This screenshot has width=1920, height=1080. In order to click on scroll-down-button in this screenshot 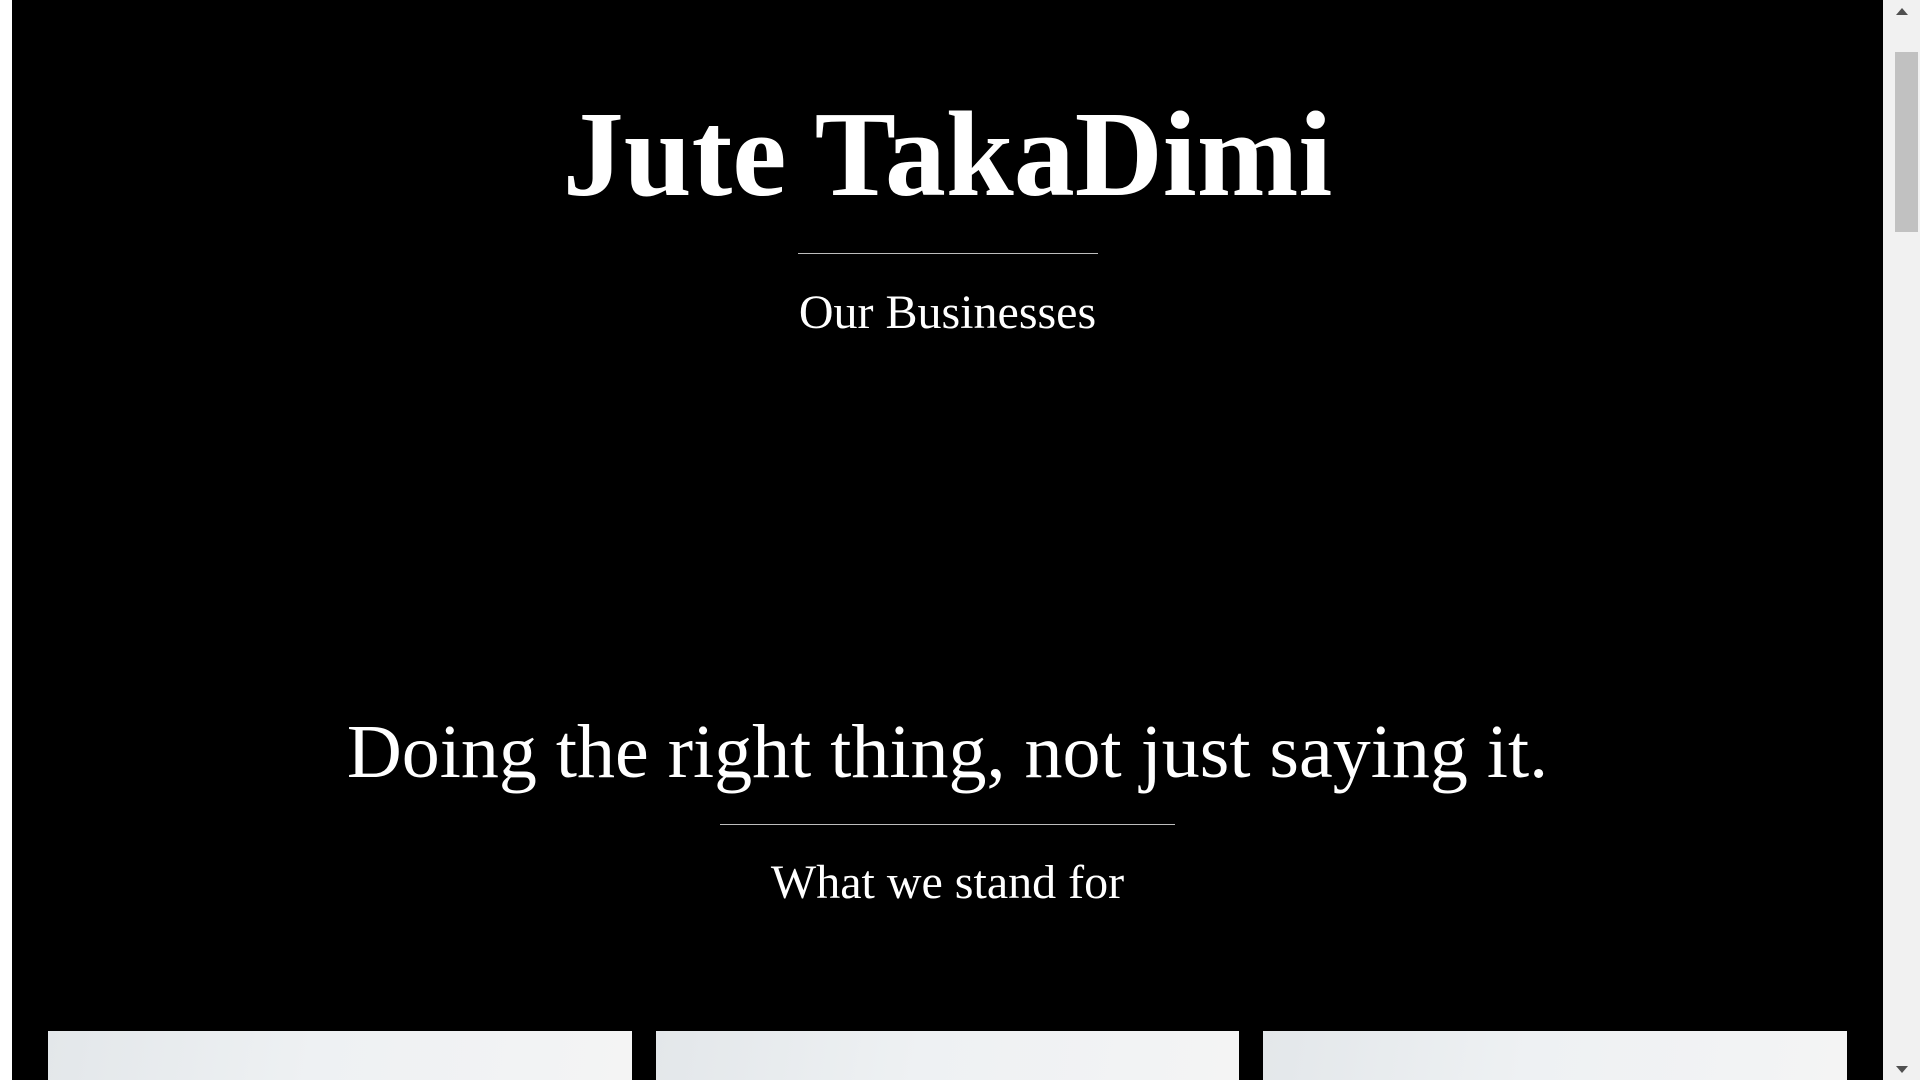, I will do `click(1901, 1069)`.